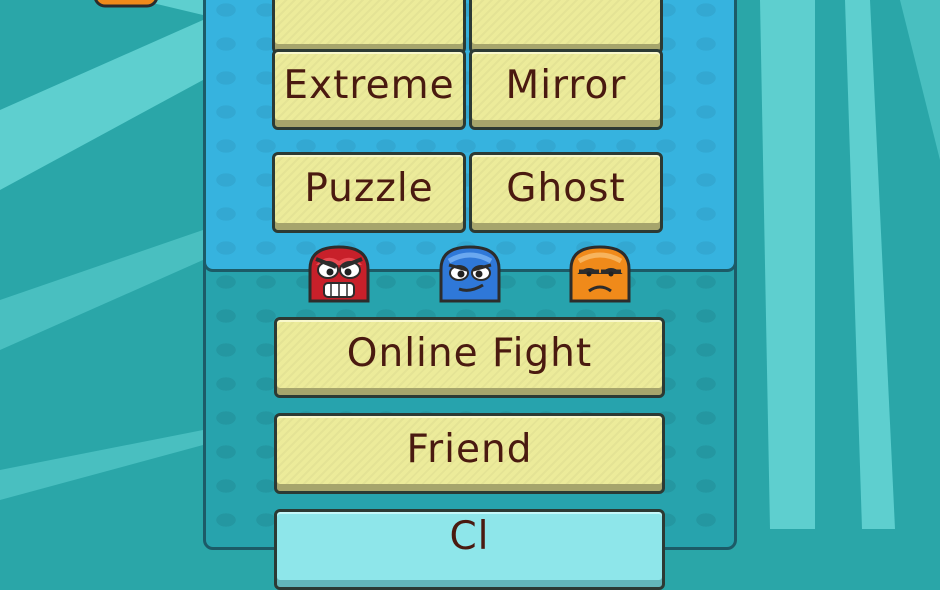  What do you see at coordinates (469, 549) in the screenshot?
I see `bottom-menu-button: Cl` at bounding box center [469, 549].